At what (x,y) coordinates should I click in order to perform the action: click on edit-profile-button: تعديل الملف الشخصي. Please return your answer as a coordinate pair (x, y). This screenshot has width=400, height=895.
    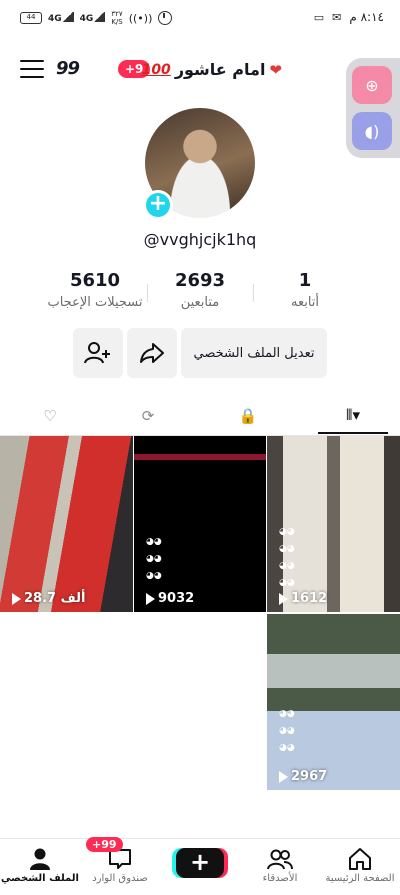
    Looking at the image, I should click on (254, 353).